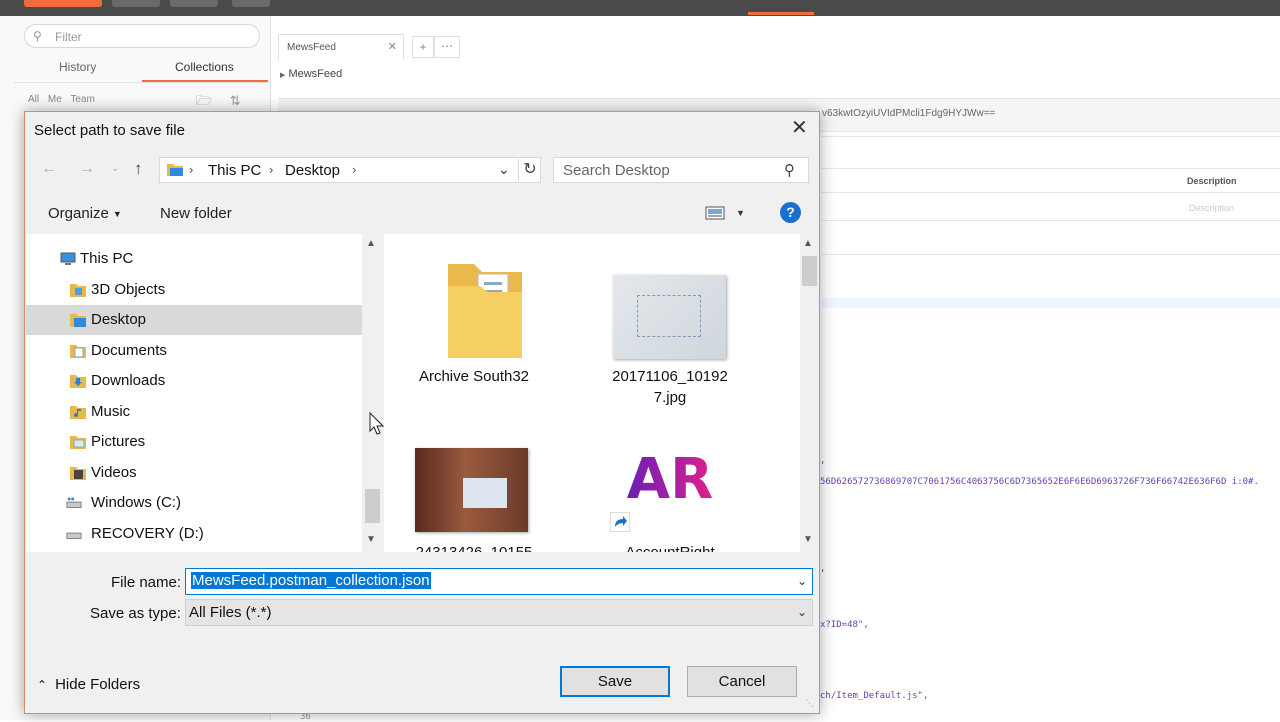 Image resolution: width=1280 pixels, height=722 pixels. I want to click on caret-down-icon: ▼, so click(740, 213).